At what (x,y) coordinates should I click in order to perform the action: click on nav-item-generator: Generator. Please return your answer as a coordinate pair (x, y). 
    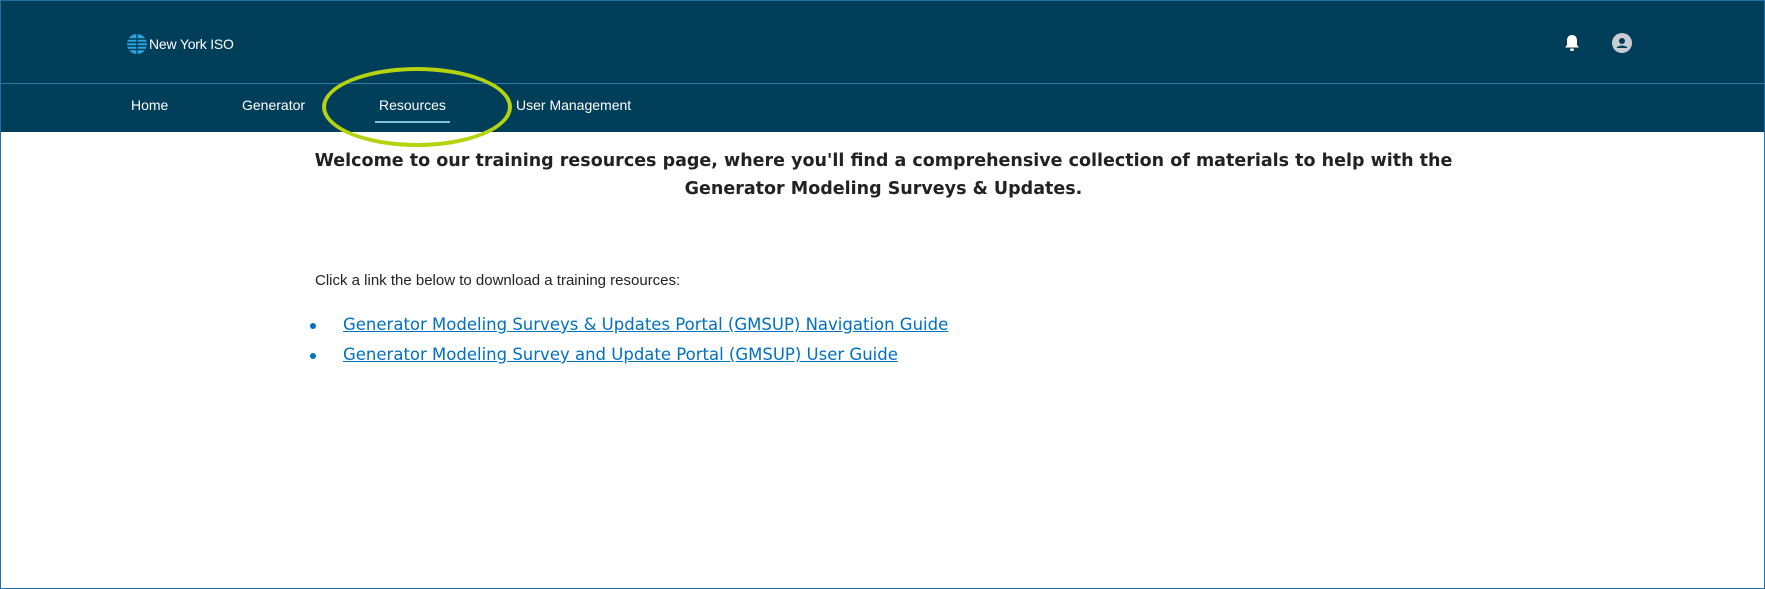
    Looking at the image, I should click on (273, 105).